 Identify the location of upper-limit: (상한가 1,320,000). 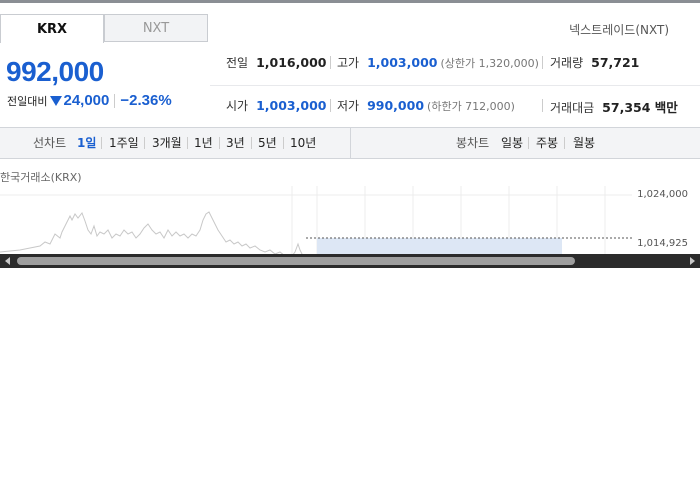
(489, 63).